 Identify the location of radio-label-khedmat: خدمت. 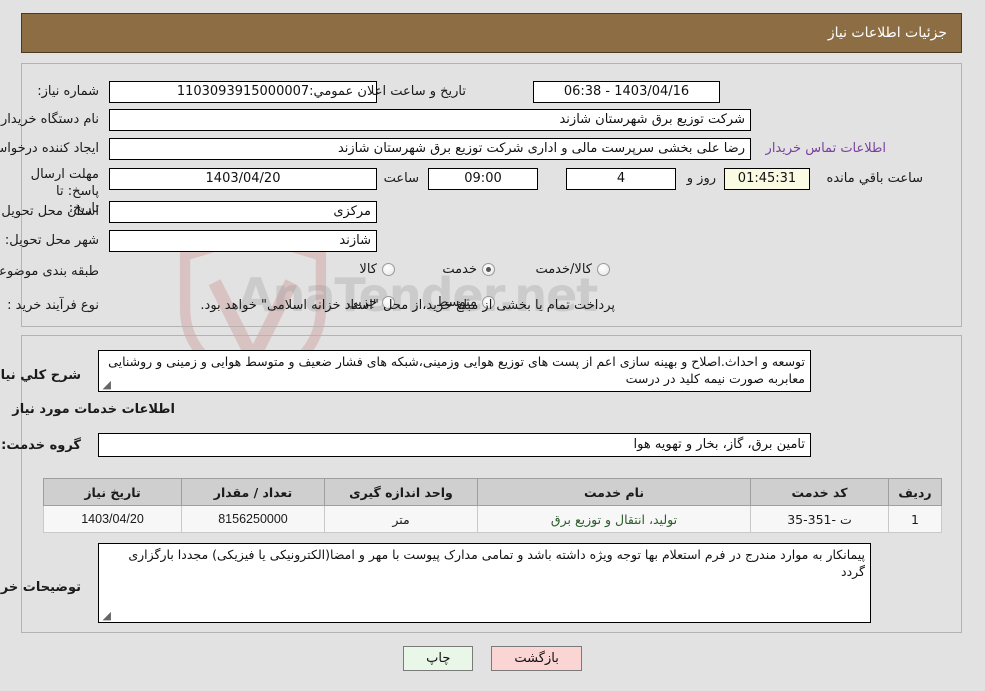
(459, 269).